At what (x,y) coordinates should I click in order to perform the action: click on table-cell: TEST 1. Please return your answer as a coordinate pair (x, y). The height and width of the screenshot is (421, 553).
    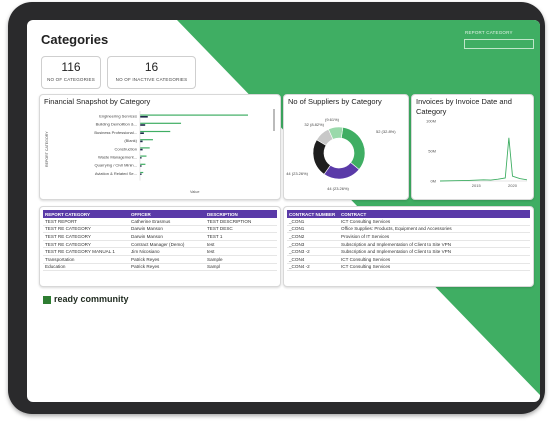
    Looking at the image, I should click on (215, 236).